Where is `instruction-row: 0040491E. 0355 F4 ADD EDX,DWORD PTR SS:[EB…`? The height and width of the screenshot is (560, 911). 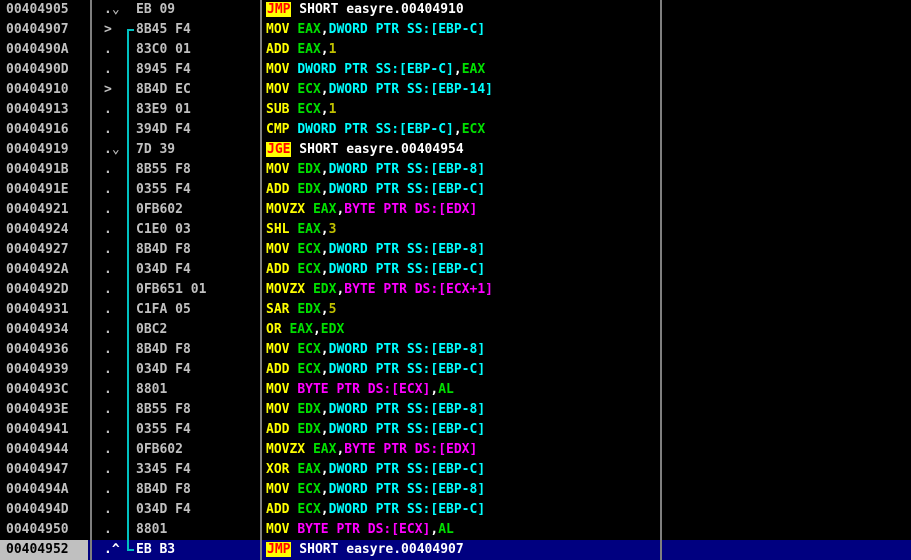 instruction-row: 0040491E. 0355 F4 ADD EDX,DWORD PTR SS:[EB… is located at coordinates (455, 190).